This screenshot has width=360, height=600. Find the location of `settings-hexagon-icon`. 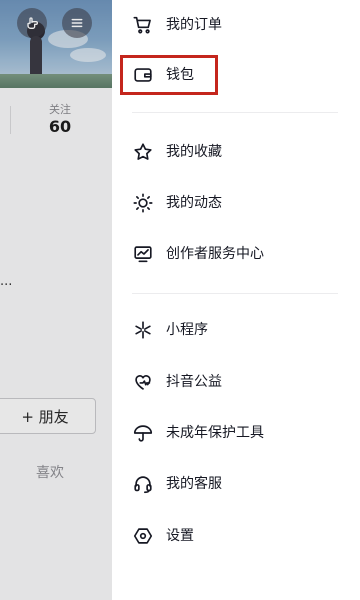

settings-hexagon-icon is located at coordinates (143, 536).